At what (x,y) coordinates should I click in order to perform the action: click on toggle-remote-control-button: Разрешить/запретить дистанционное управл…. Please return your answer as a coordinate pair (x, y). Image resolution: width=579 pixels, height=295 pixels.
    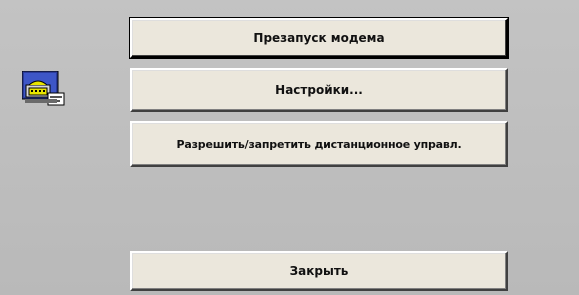
    Looking at the image, I should click on (319, 144).